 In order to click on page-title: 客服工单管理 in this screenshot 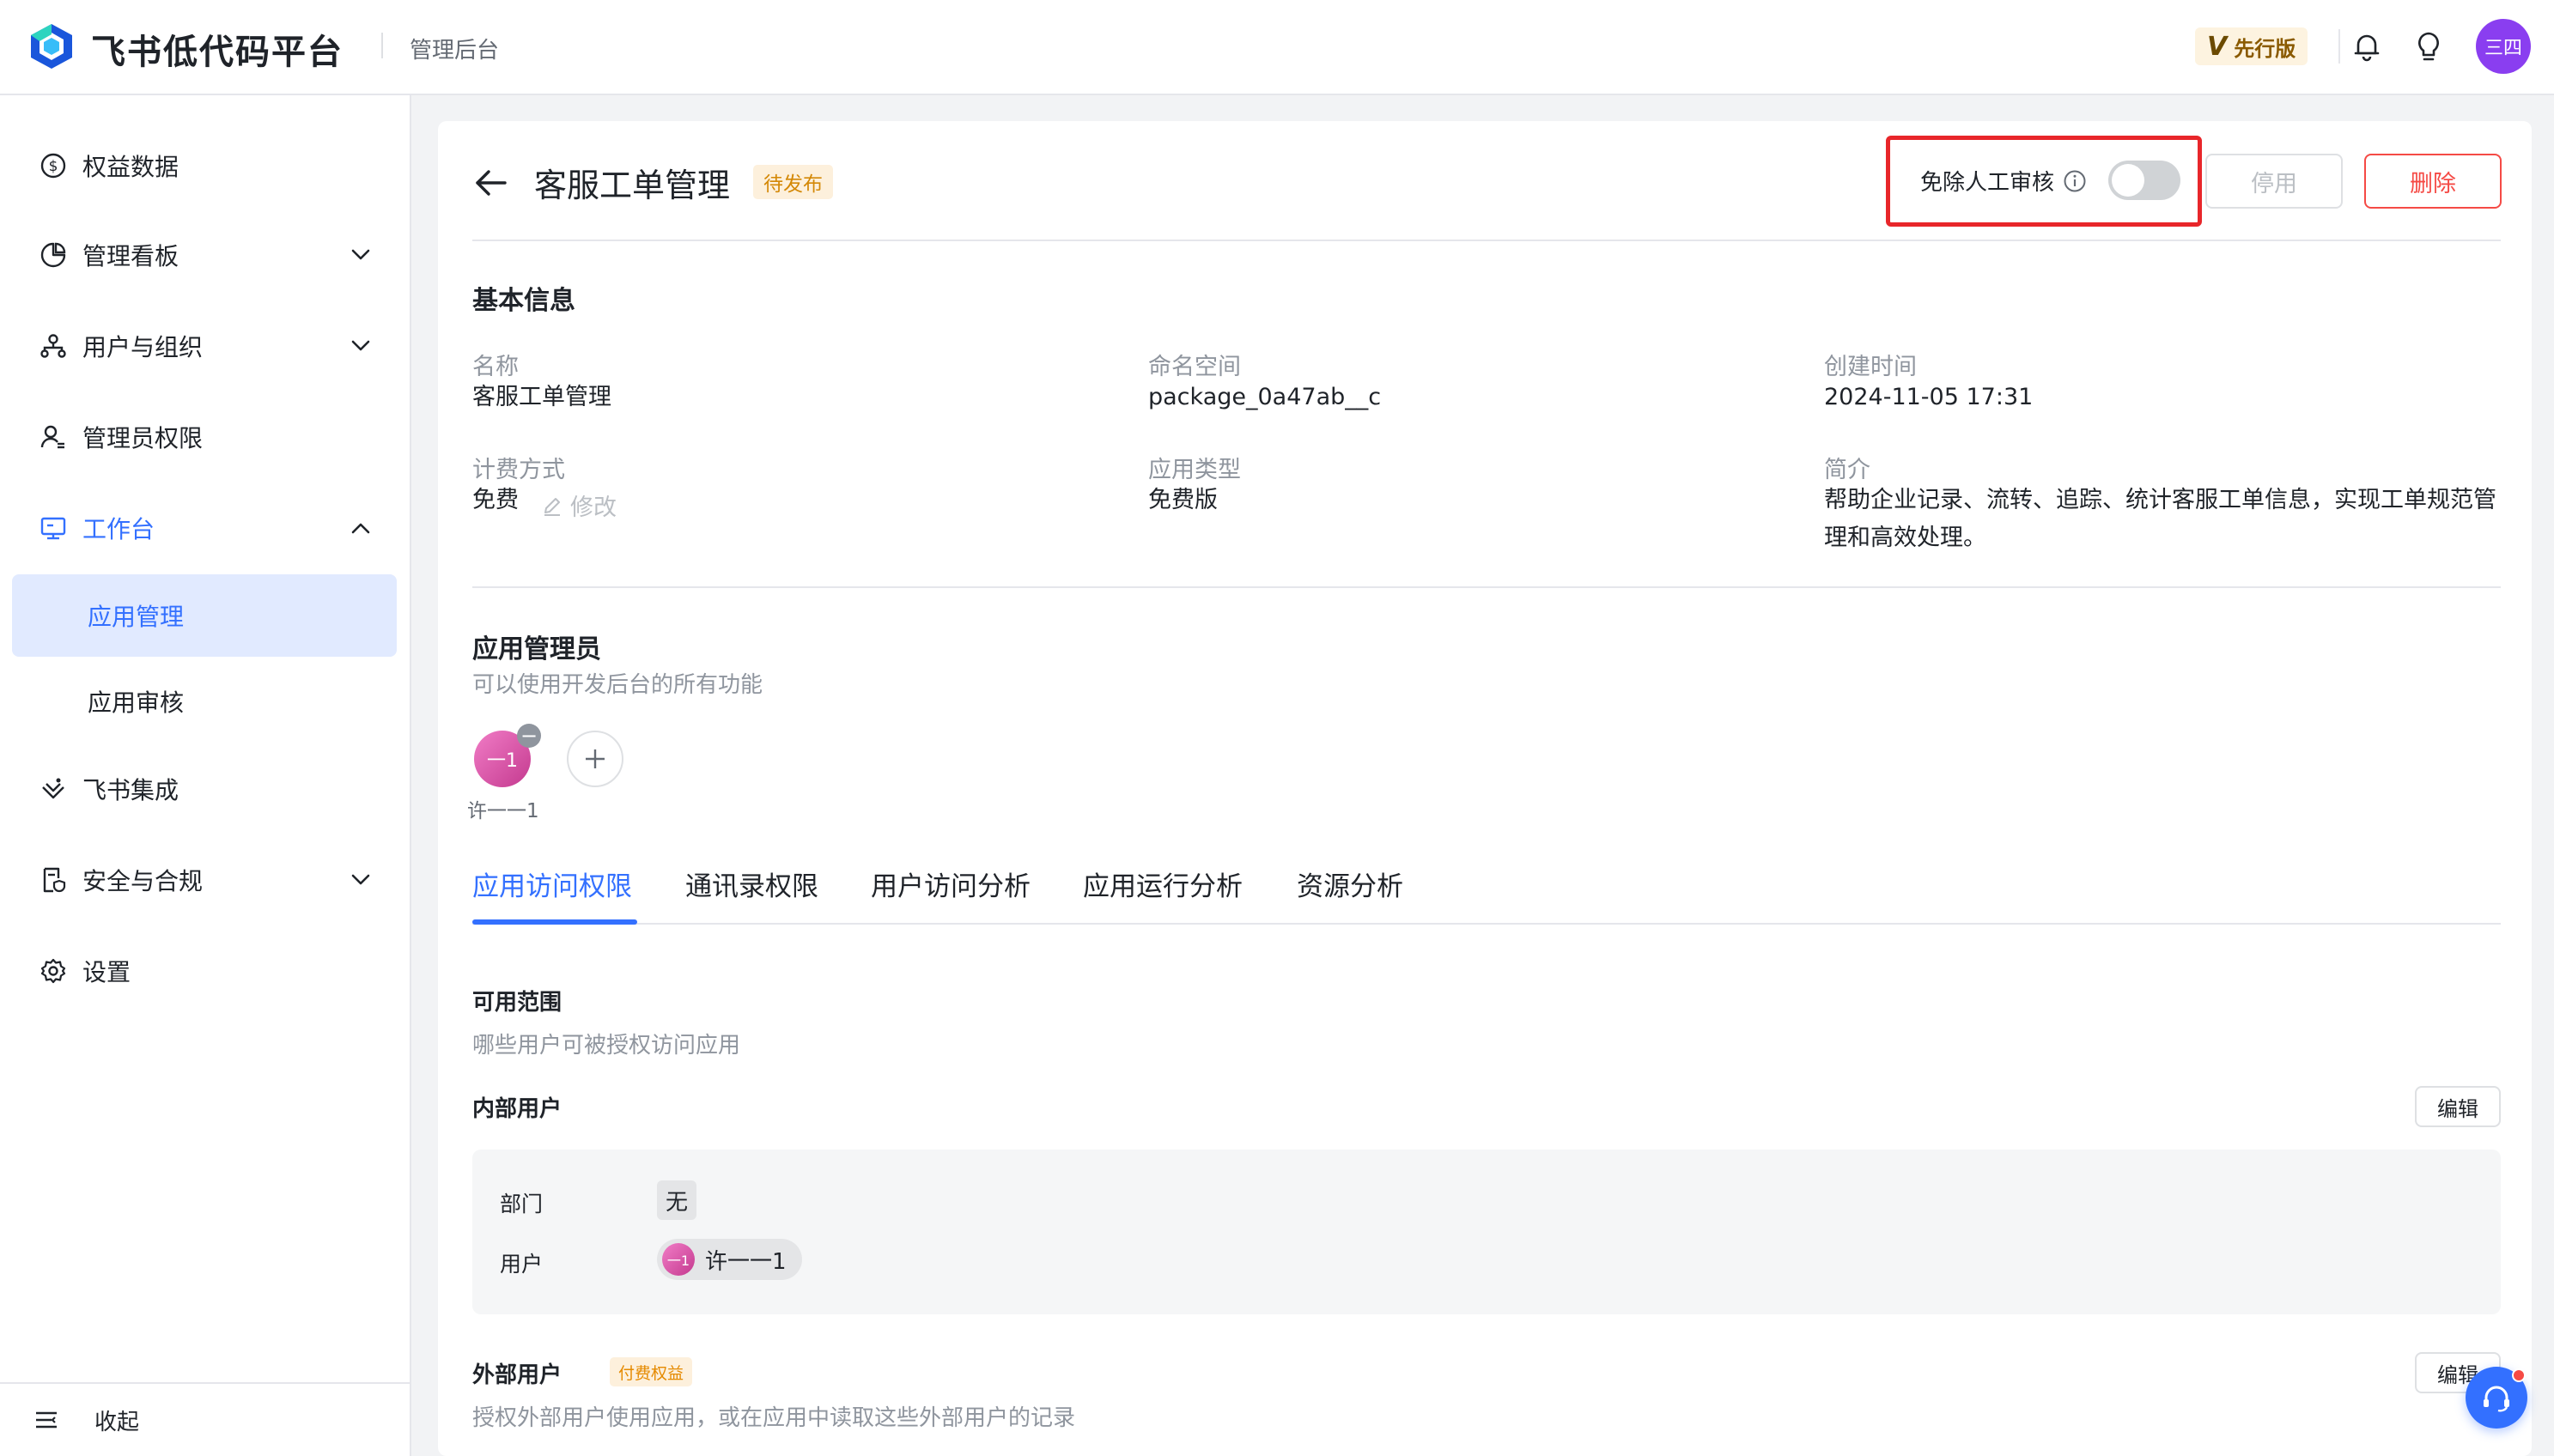, I will do `click(632, 186)`.